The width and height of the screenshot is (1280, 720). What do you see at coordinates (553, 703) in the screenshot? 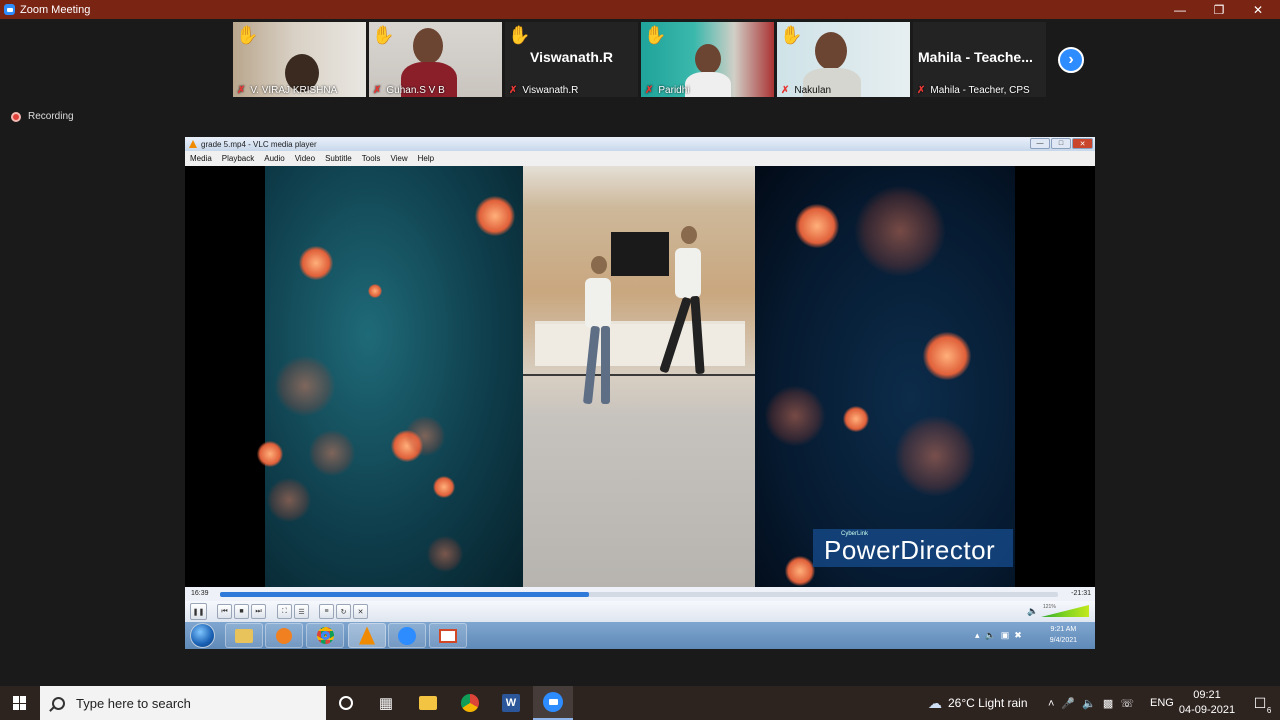
I see `zoom-button` at bounding box center [553, 703].